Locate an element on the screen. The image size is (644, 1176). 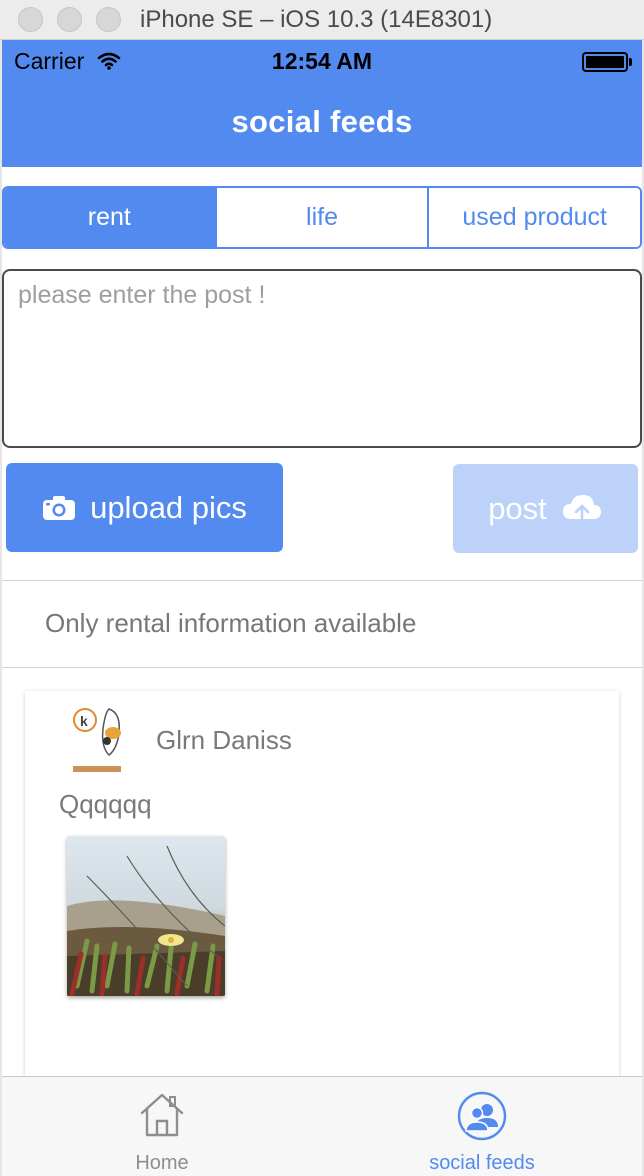
post-button: post is located at coordinates (545, 508).